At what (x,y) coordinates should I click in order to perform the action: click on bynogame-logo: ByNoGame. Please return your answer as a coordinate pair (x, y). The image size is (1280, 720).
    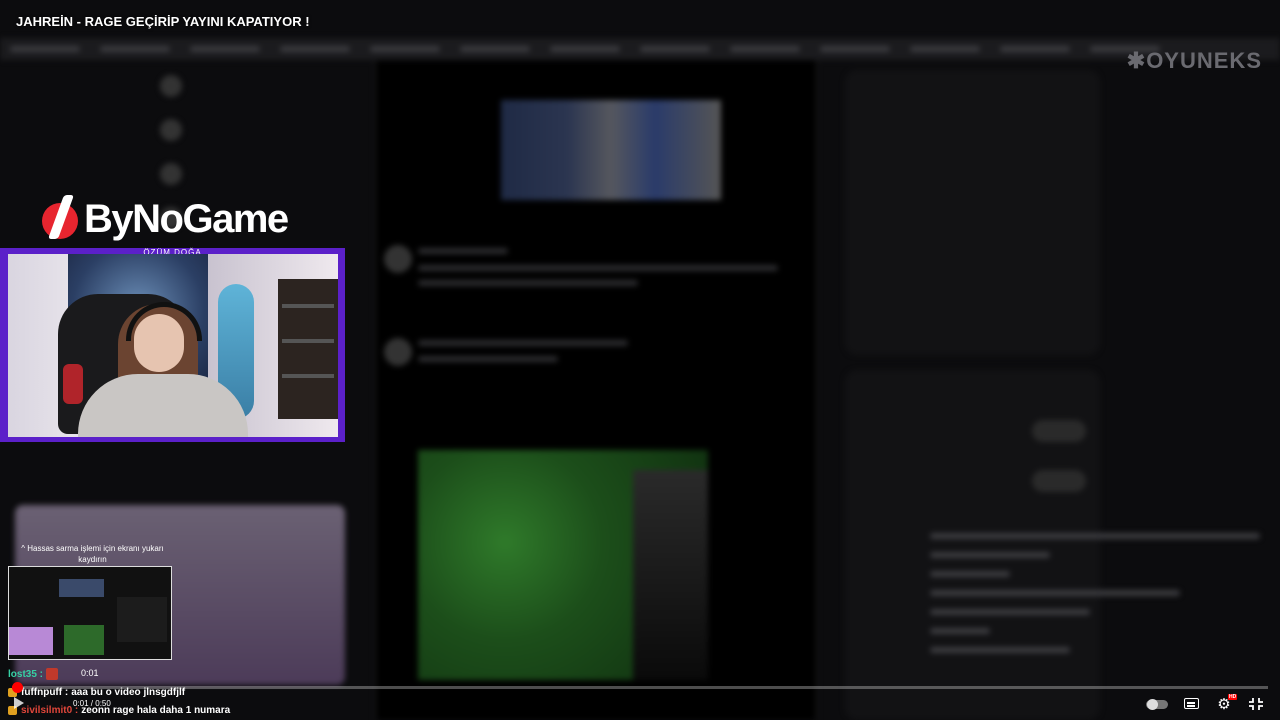
    Looking at the image, I should click on (165, 219).